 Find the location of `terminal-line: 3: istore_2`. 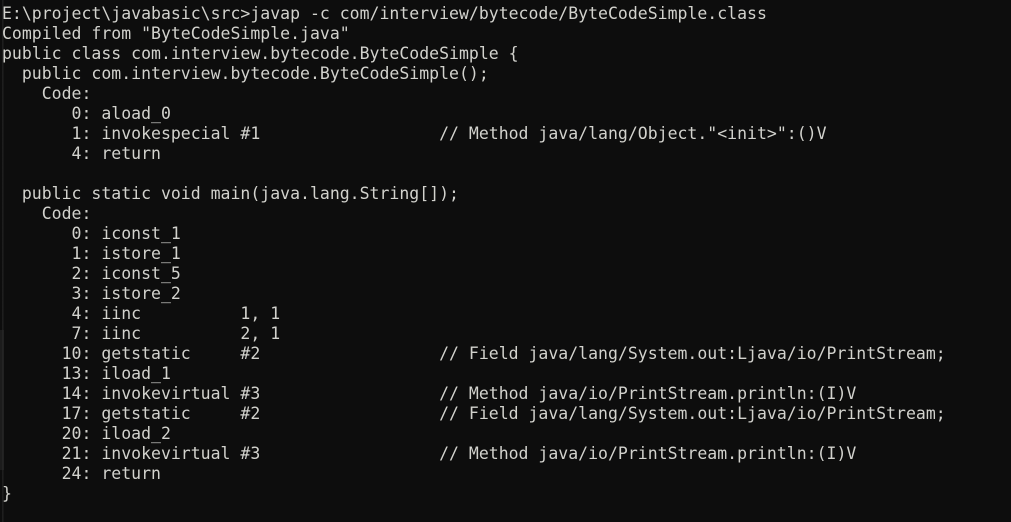

terminal-line: 3: istore_2 is located at coordinates (91, 293).